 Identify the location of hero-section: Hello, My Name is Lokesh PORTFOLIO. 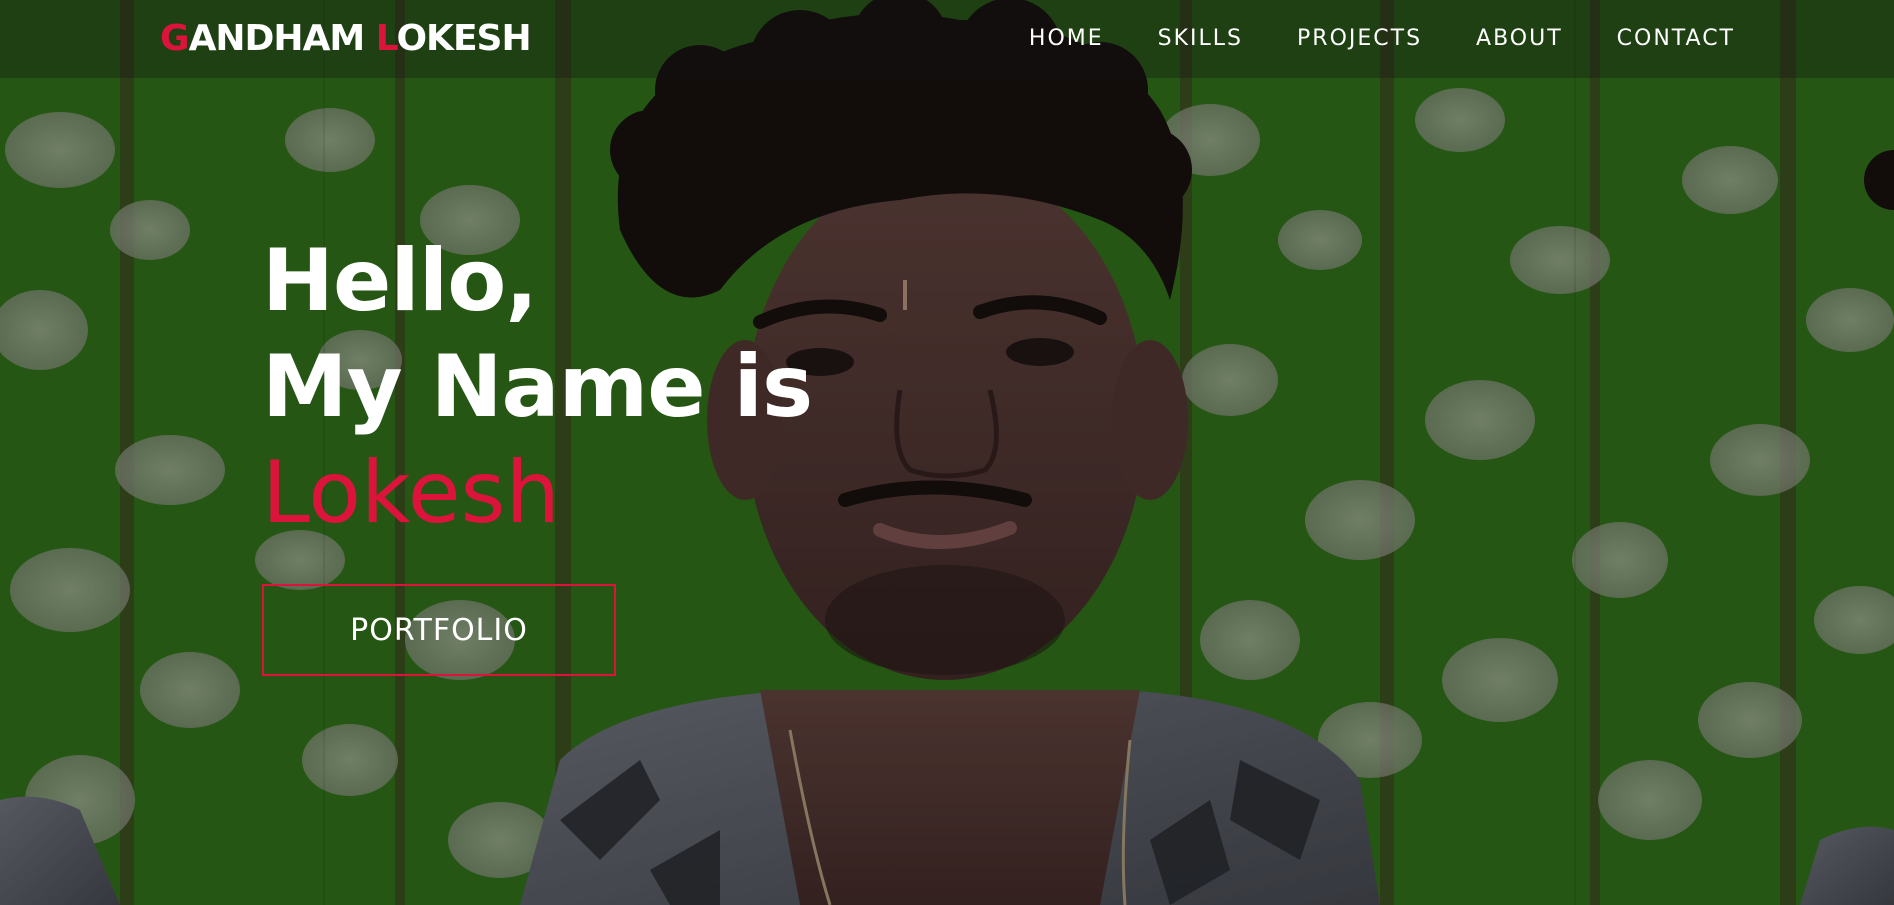
(537, 452).